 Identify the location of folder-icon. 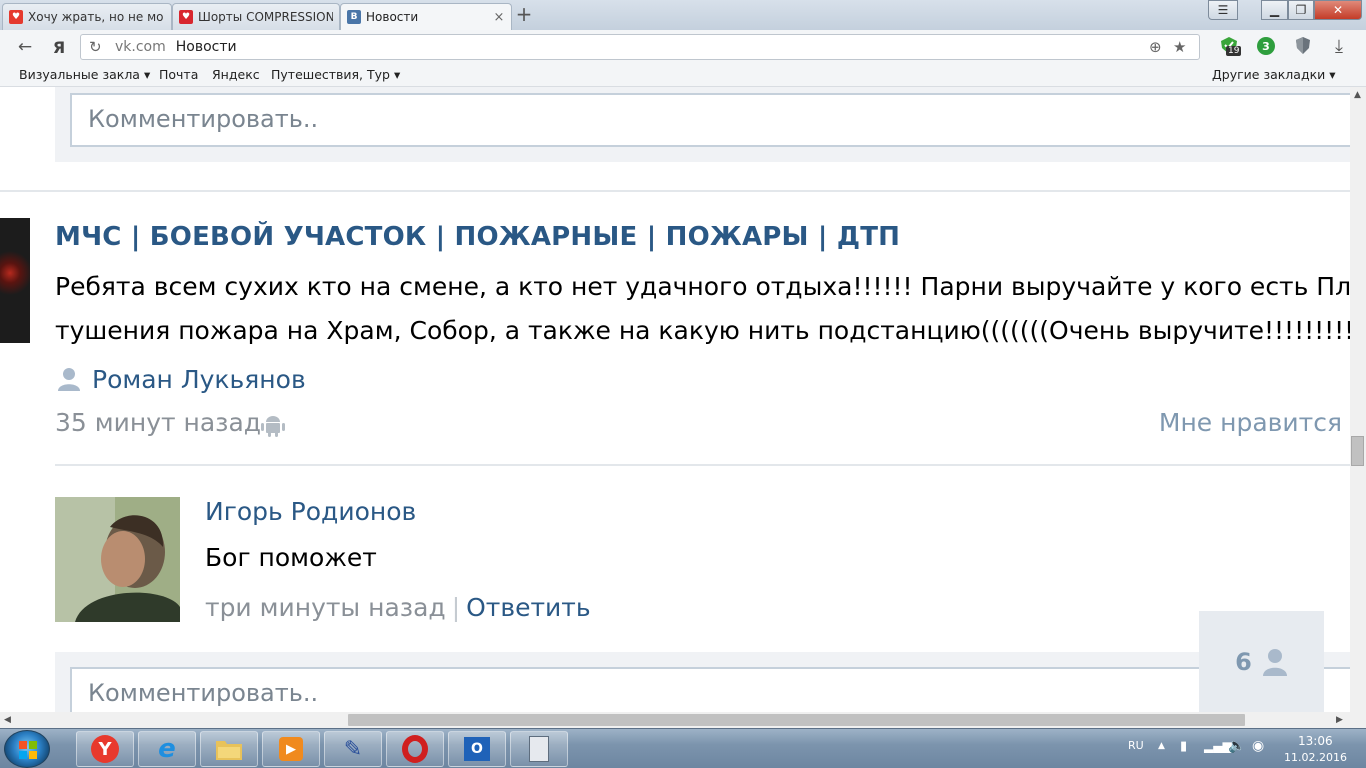
(229, 750).